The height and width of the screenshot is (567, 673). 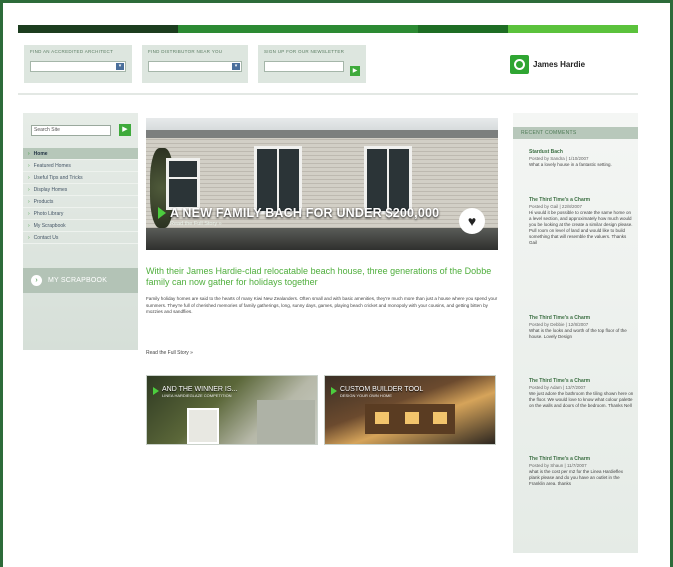 What do you see at coordinates (80, 154) in the screenshot?
I see `sidebar-item-home: › Home` at bounding box center [80, 154].